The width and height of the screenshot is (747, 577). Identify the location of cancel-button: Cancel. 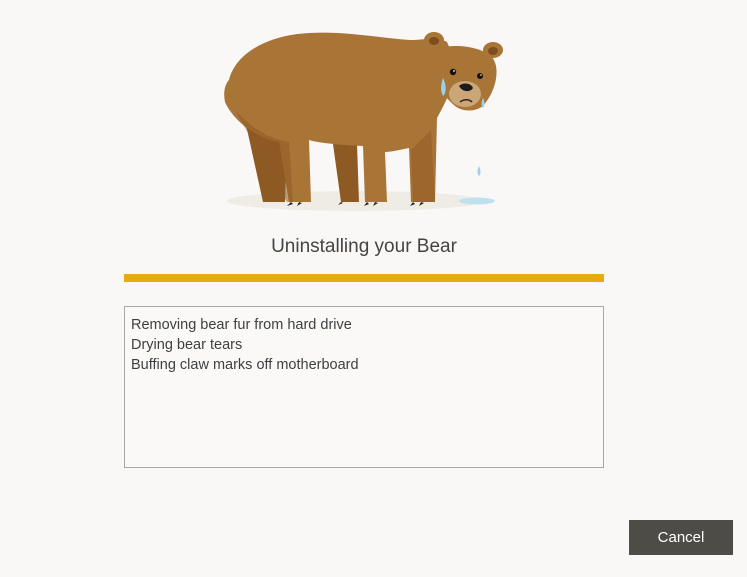
(681, 537).